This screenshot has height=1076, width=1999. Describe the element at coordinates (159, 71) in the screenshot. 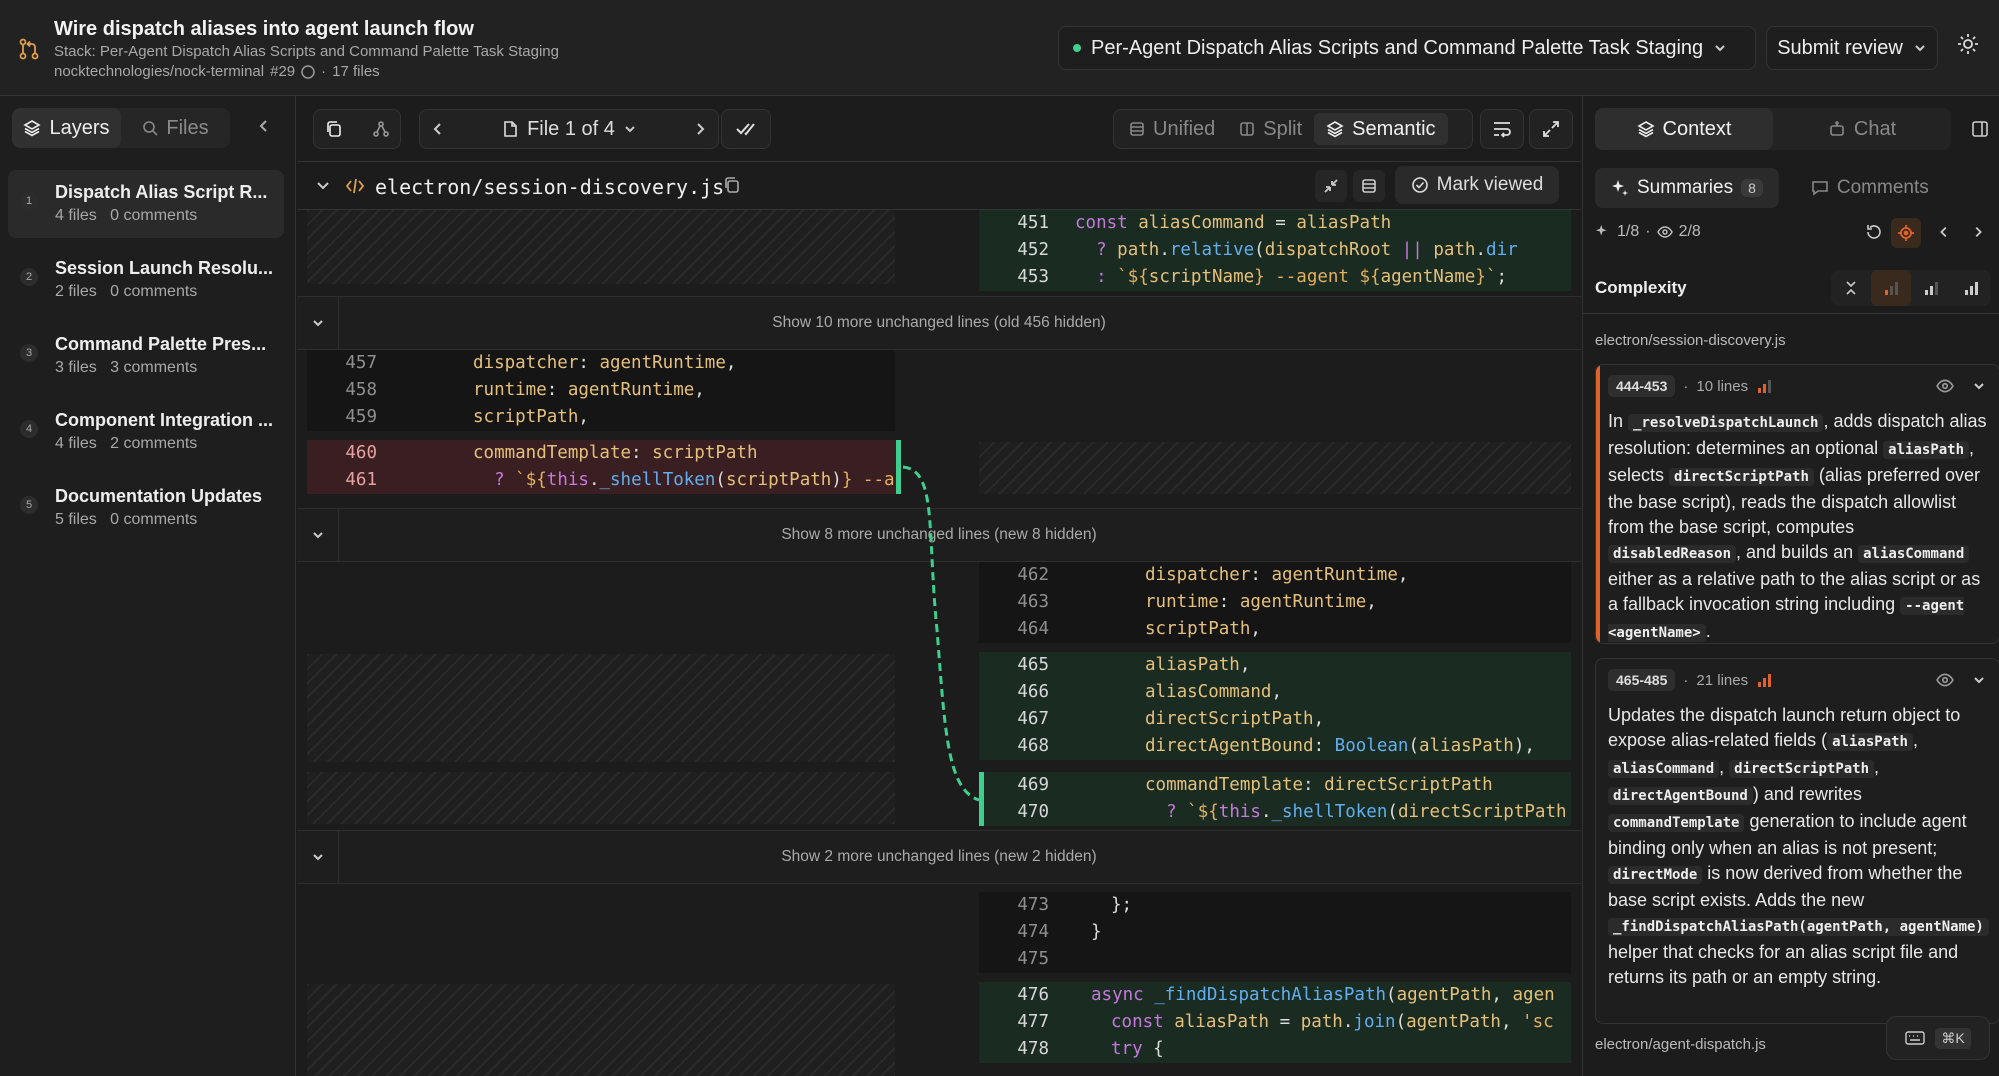

I see `repo-name: nocktechnologies/nock-terminal` at that location.